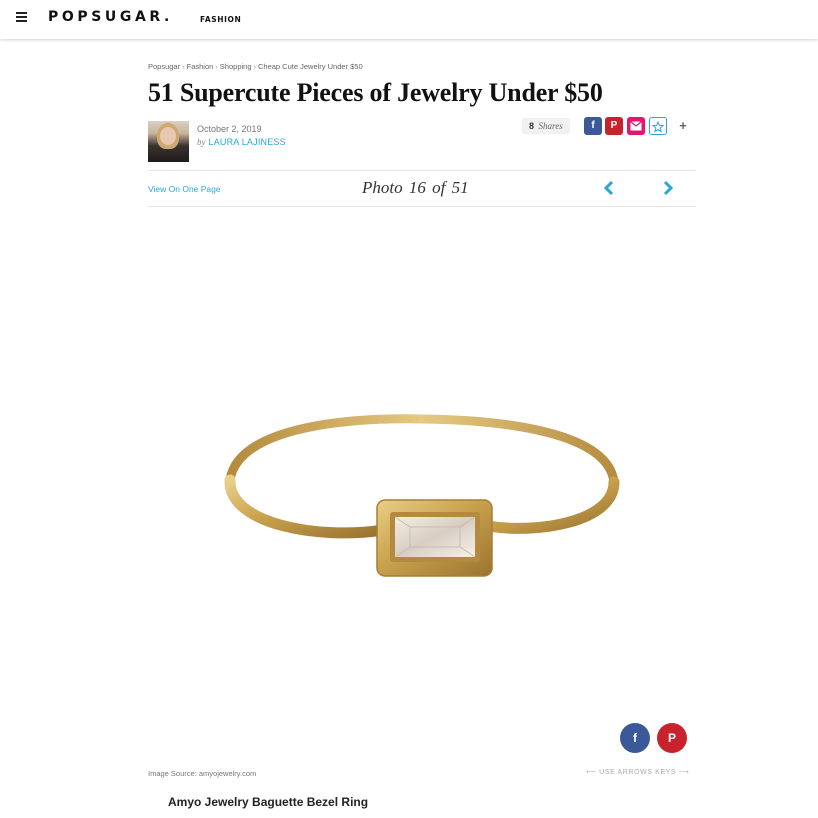 The width and height of the screenshot is (818, 818). I want to click on breadcrumb-item-fashion: Fashion, so click(200, 66).